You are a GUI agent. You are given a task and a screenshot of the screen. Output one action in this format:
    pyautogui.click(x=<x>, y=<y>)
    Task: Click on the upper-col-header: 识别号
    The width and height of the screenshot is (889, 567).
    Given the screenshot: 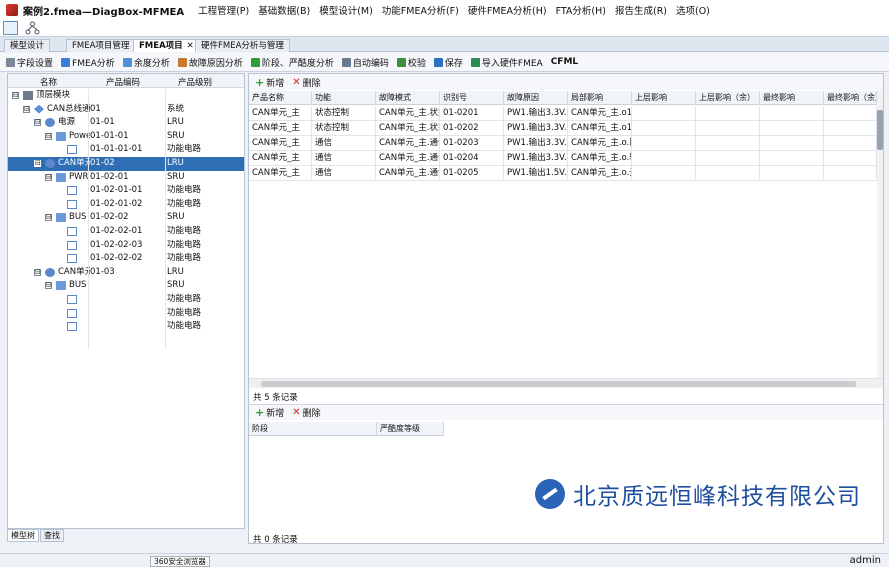 What is the action you would take?
    pyautogui.click(x=472, y=98)
    